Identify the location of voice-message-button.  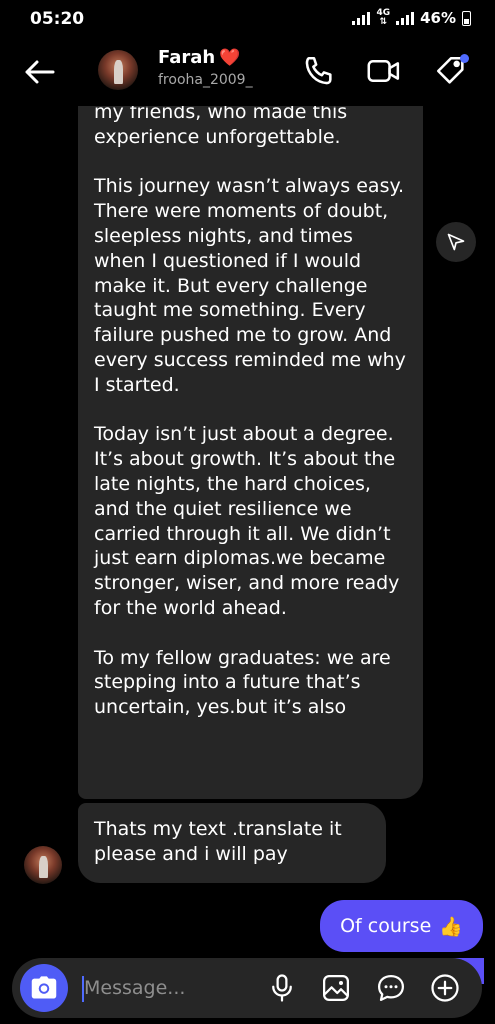
(282, 988).